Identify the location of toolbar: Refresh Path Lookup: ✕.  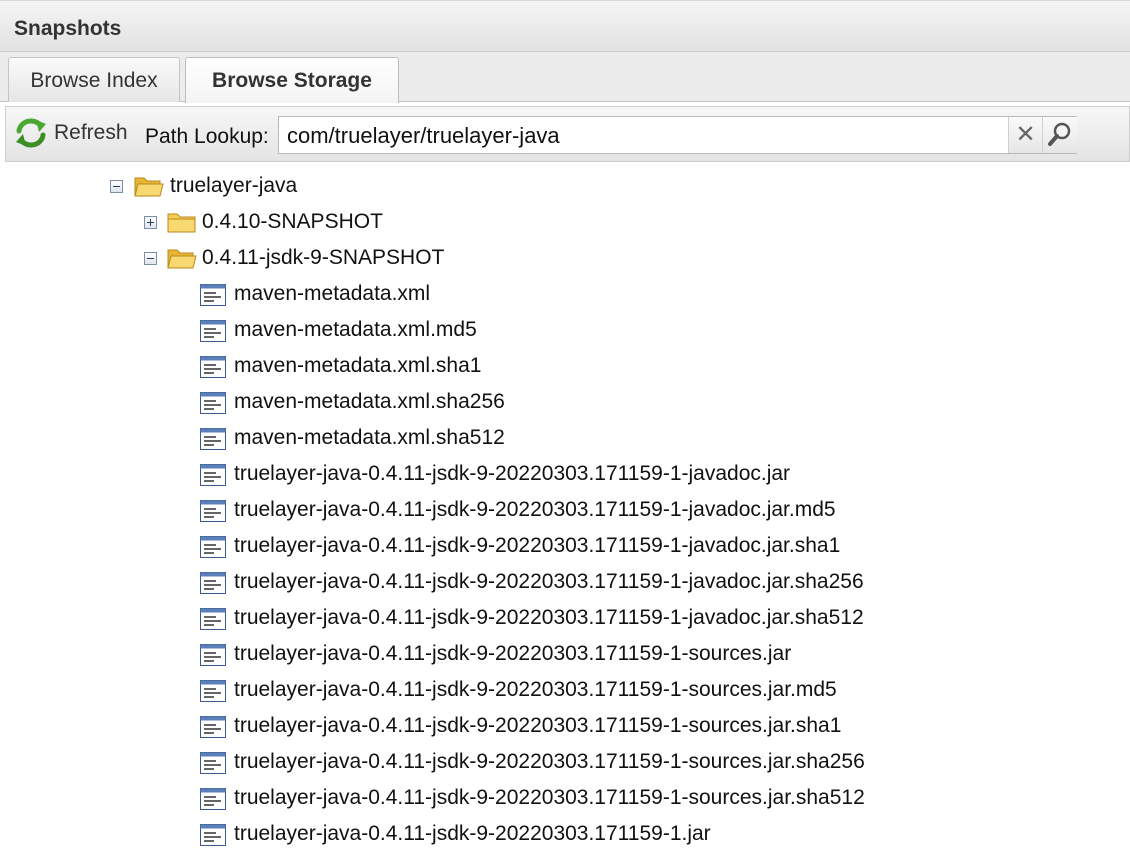
(567, 134).